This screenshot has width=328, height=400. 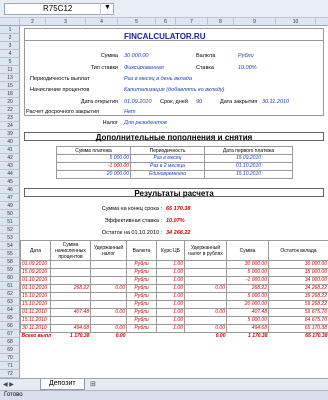 I want to click on open-date-value: 01.09.2010, so click(x=138, y=102).